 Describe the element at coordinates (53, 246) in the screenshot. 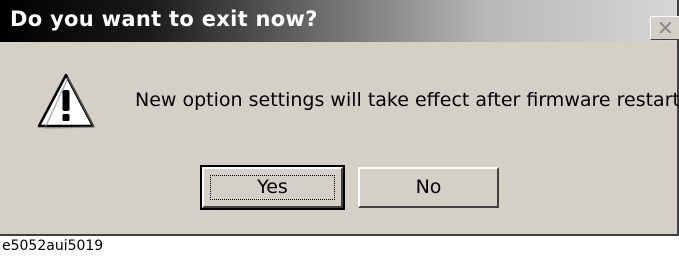

I see `figure-caption: e5052aui5019` at that location.